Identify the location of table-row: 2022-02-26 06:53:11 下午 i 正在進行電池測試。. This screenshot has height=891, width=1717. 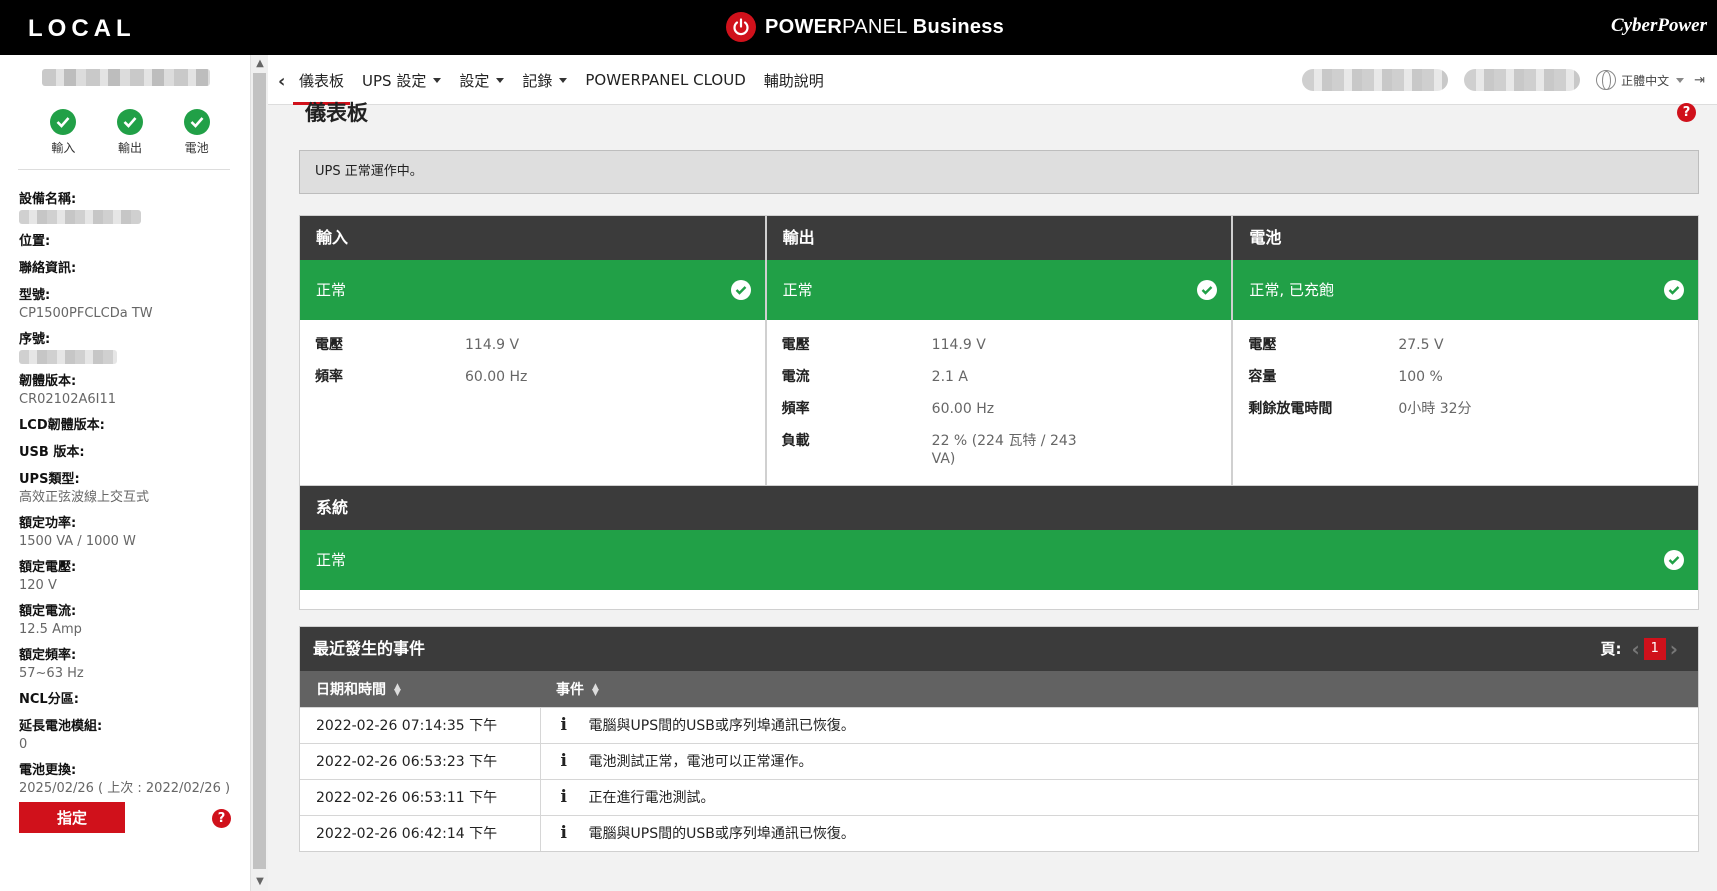
(999, 796).